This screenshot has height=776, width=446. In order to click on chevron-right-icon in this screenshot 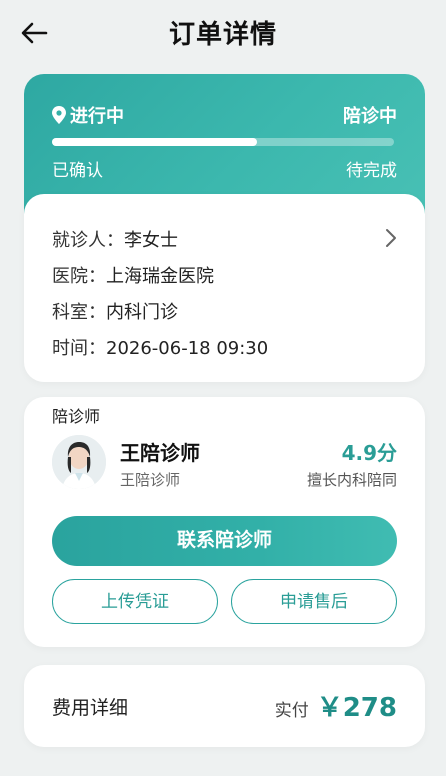, I will do `click(391, 238)`.